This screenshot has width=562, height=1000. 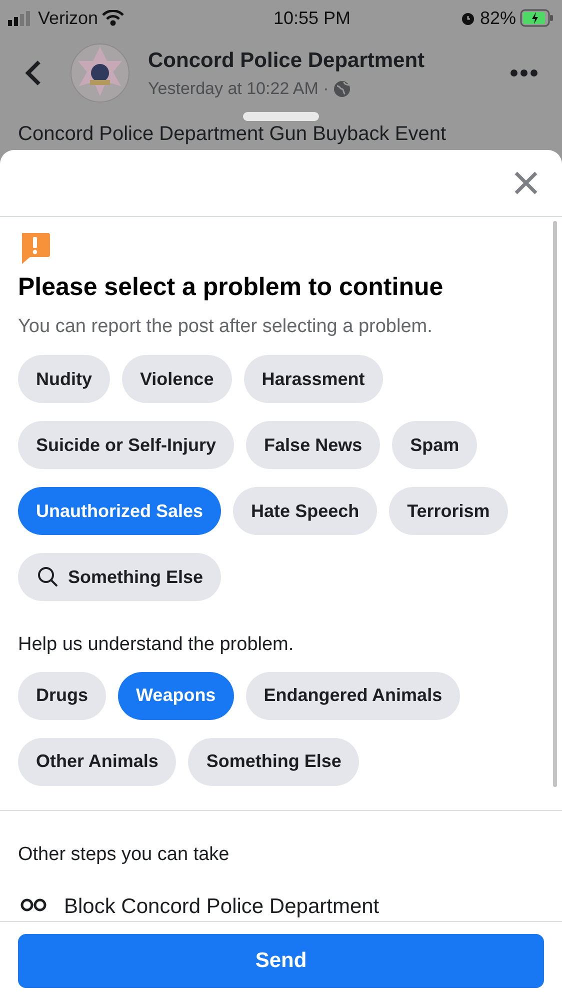 What do you see at coordinates (176, 696) in the screenshot?
I see `option-chip: Weapons` at bounding box center [176, 696].